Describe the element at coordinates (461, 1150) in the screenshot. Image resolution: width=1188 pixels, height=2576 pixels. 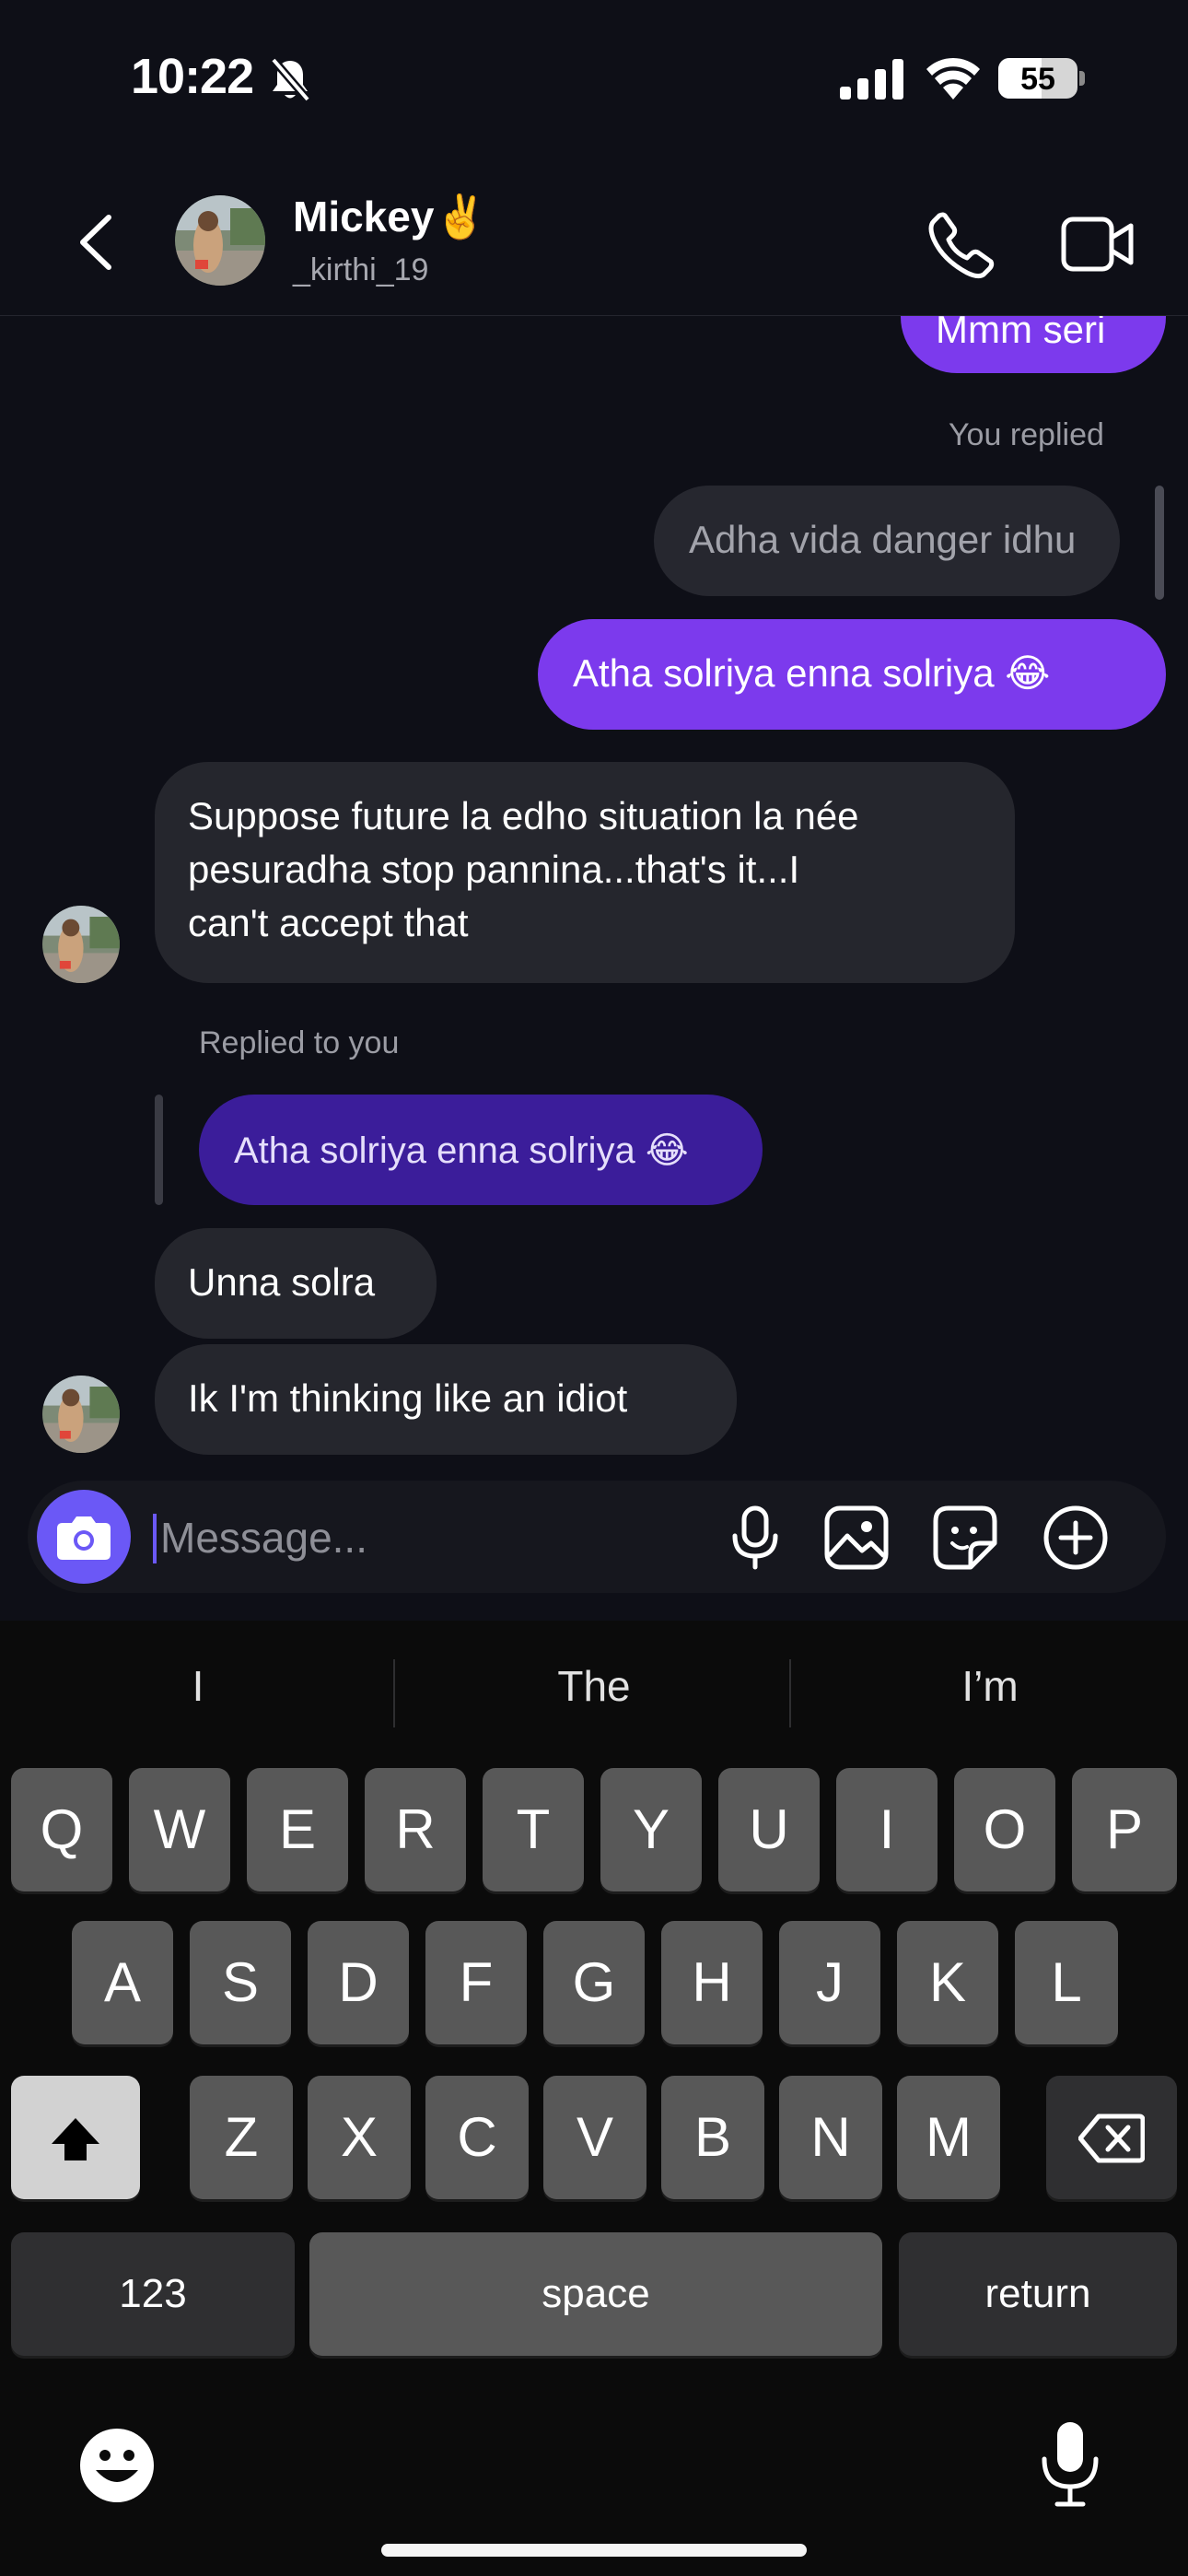
I see `quoted-message-text: Atha solriya enna solriya 😂` at that location.